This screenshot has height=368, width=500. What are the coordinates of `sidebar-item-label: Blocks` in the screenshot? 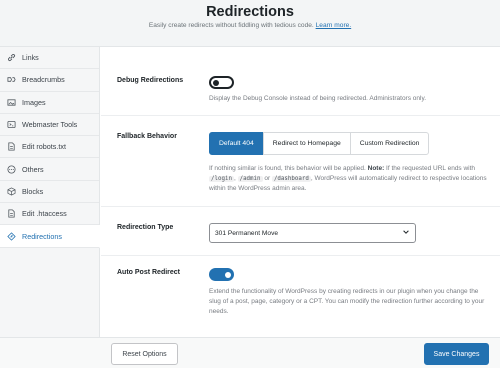 It's located at (33, 191).